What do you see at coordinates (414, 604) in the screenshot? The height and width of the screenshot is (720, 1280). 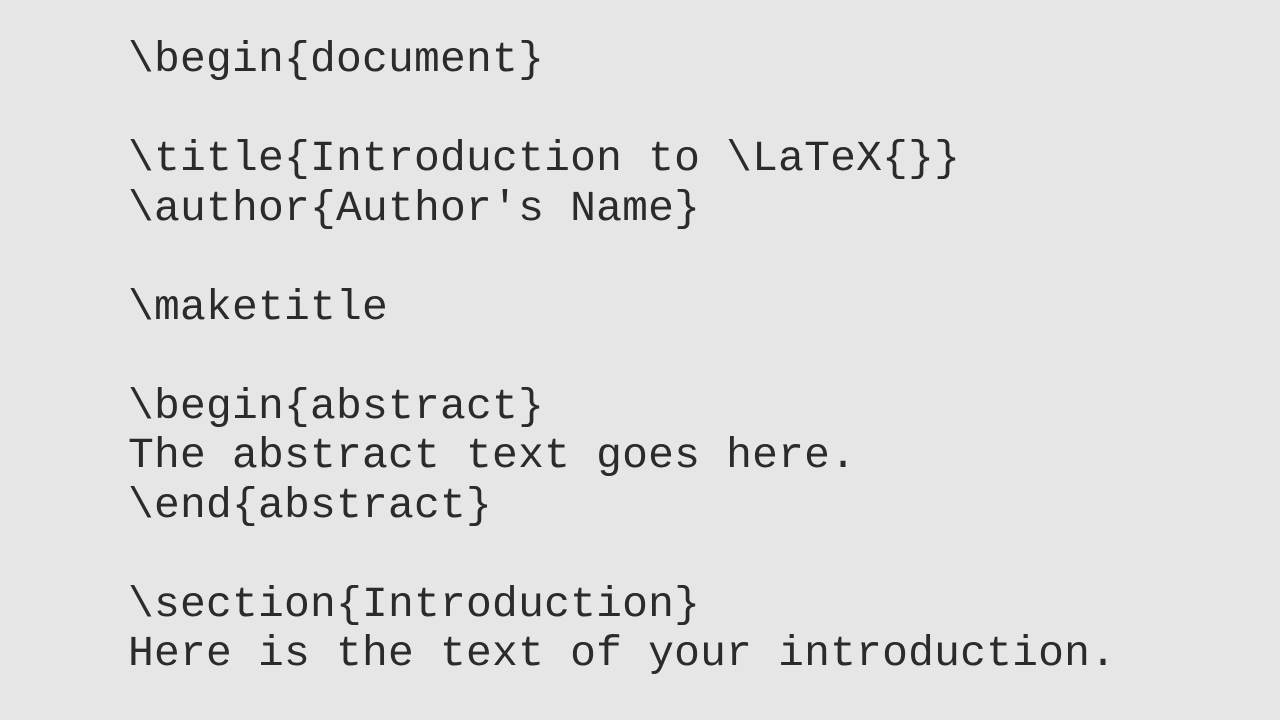 I see `code-line-section: \section{Introduction}` at bounding box center [414, 604].